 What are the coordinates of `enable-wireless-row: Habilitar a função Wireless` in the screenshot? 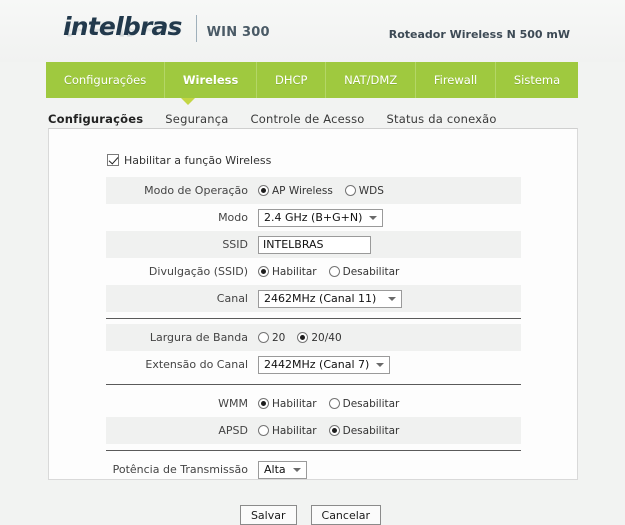 It's located at (313, 160).